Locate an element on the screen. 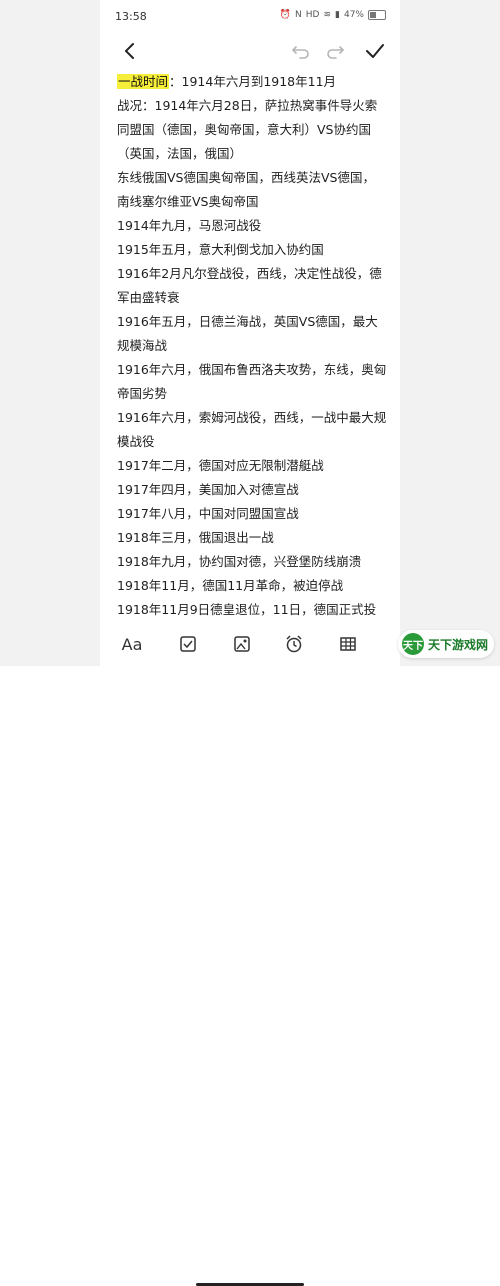  note-line: 1916年六月，索姆河战役，西线，一战中最大规模战役 is located at coordinates (252, 429).